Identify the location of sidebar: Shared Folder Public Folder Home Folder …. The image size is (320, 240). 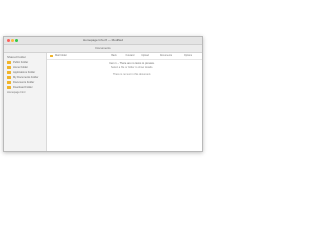
(25, 102).